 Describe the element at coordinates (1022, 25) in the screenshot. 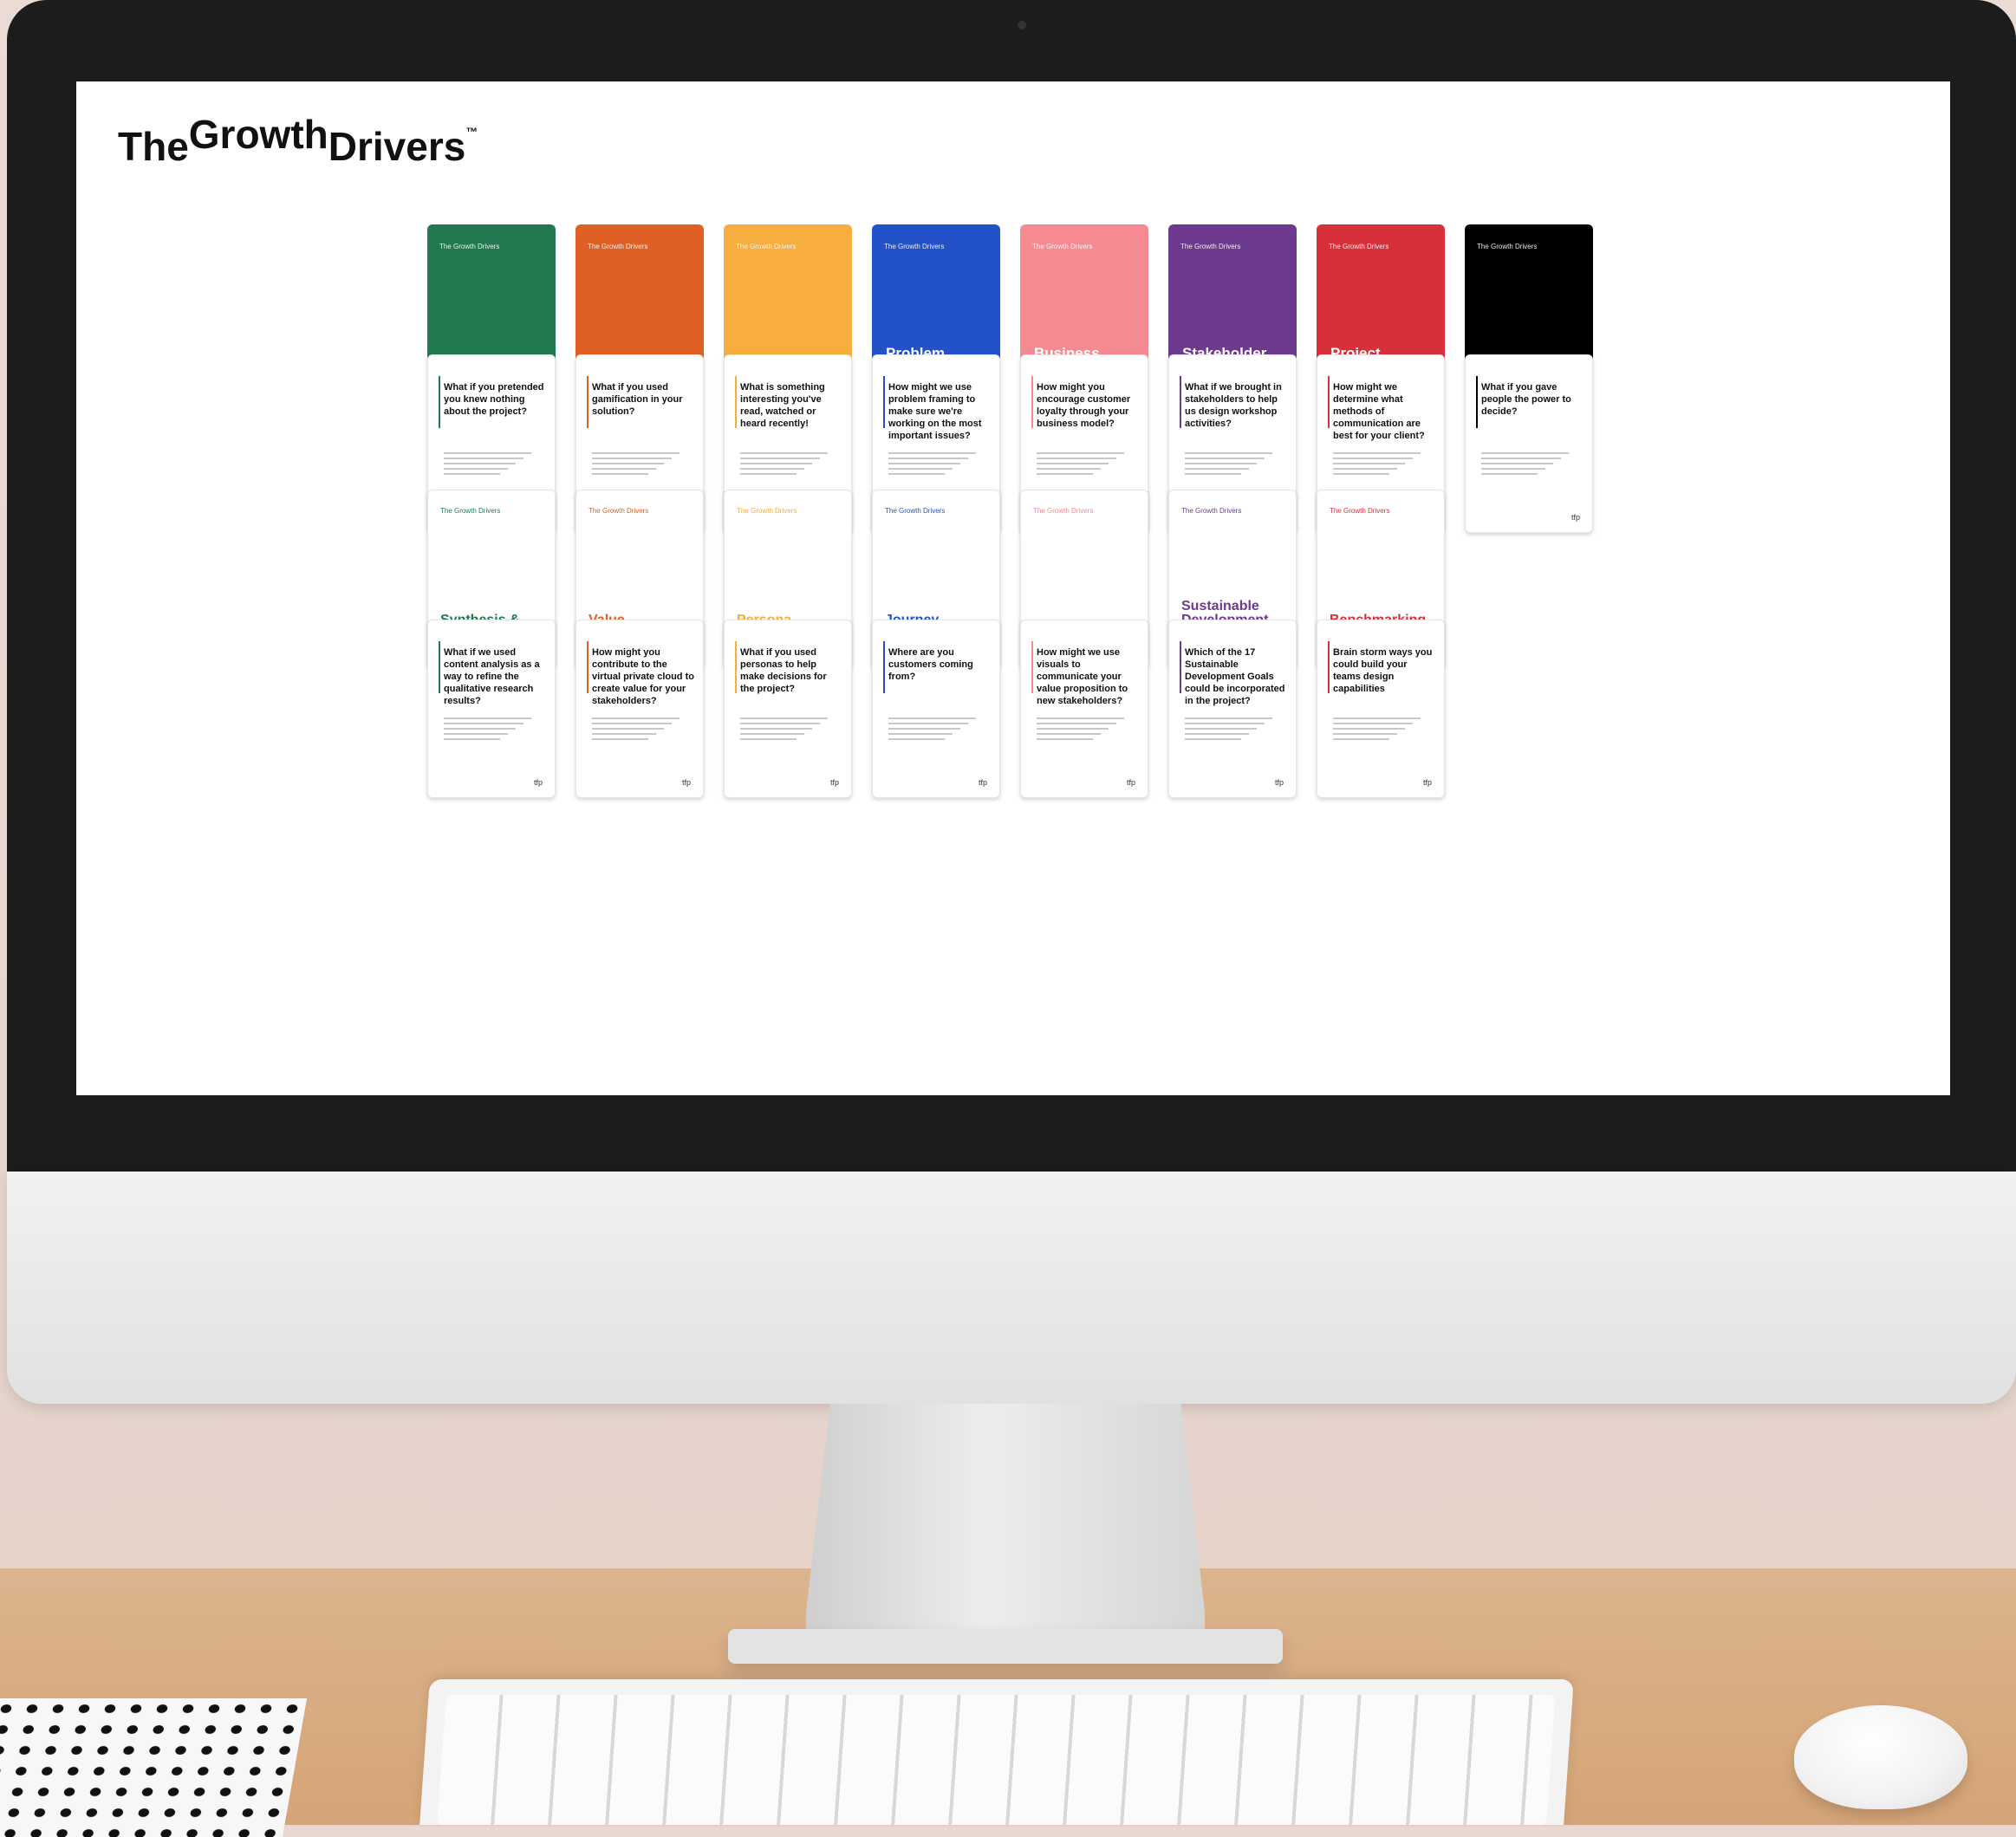

I see `camera-icon` at that location.